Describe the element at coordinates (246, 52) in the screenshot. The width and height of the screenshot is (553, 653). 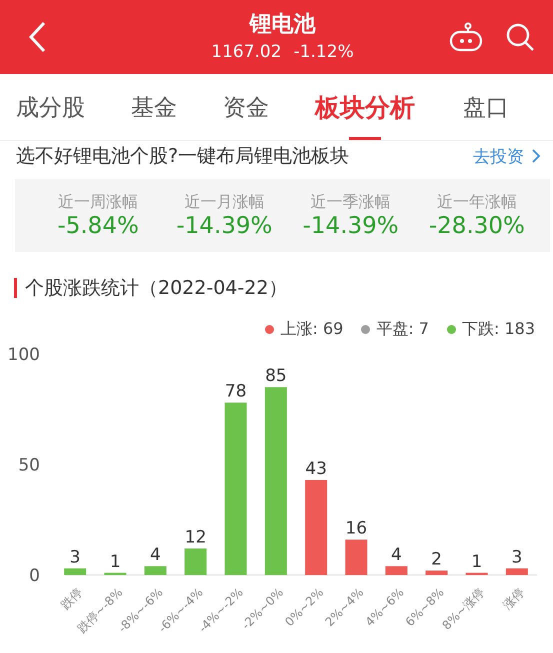
I see `index-price: 1167.02` at that location.